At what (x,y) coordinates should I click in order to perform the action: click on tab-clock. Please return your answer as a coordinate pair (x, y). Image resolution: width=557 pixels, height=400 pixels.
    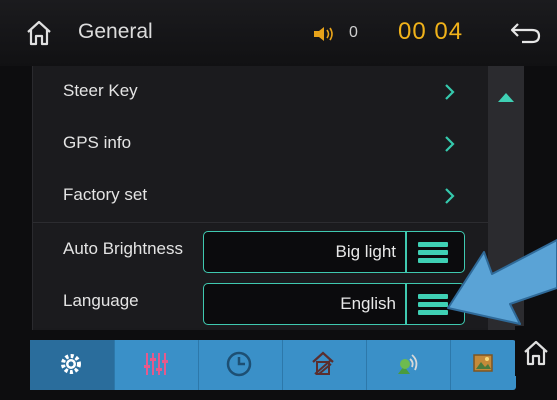
    Looking at the image, I should click on (240, 365).